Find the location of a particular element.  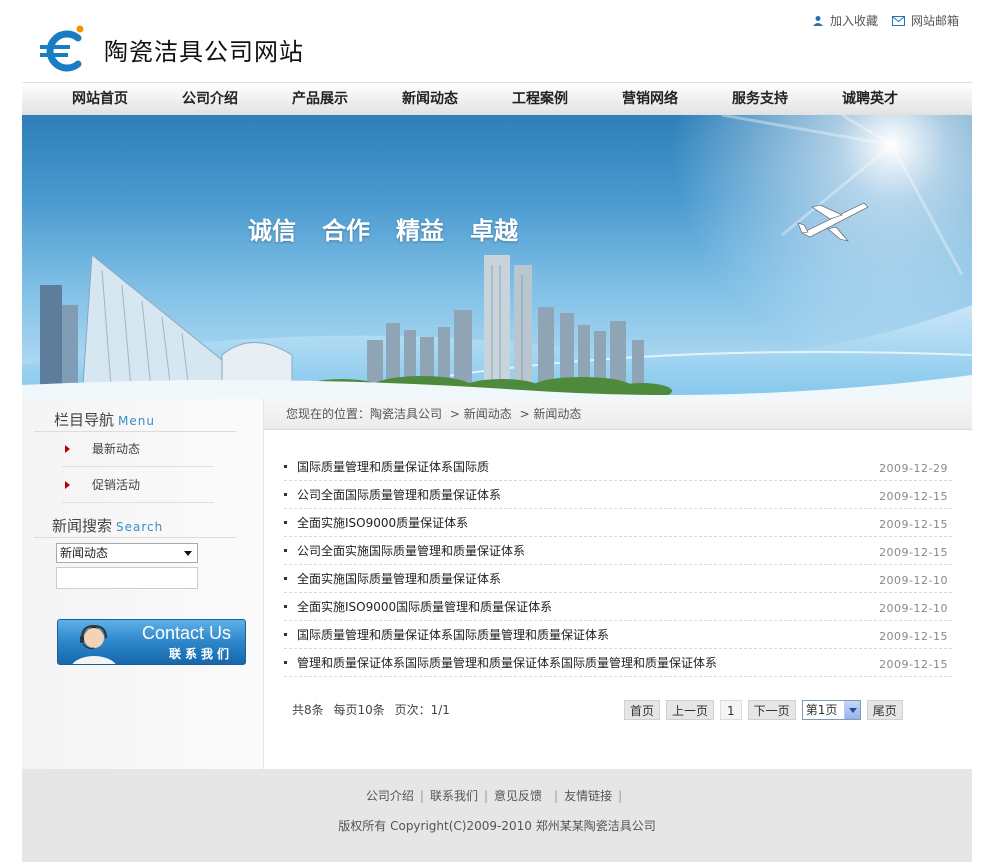

news-title-link: 公司全面国际质量管理和质量保证体系 is located at coordinates (399, 494).